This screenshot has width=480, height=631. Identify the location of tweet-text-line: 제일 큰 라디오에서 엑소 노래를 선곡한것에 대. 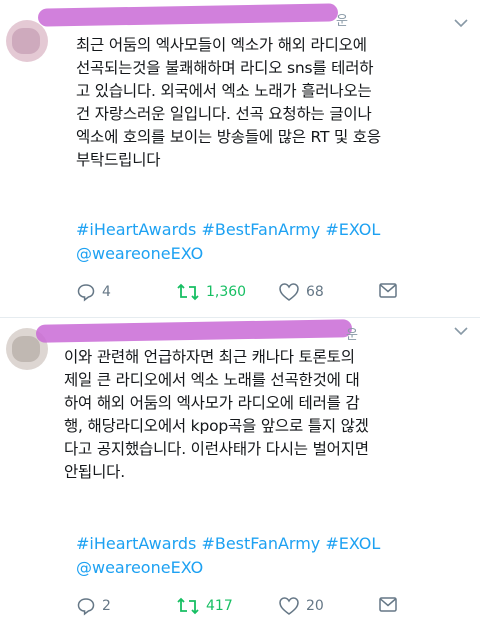
(212, 380).